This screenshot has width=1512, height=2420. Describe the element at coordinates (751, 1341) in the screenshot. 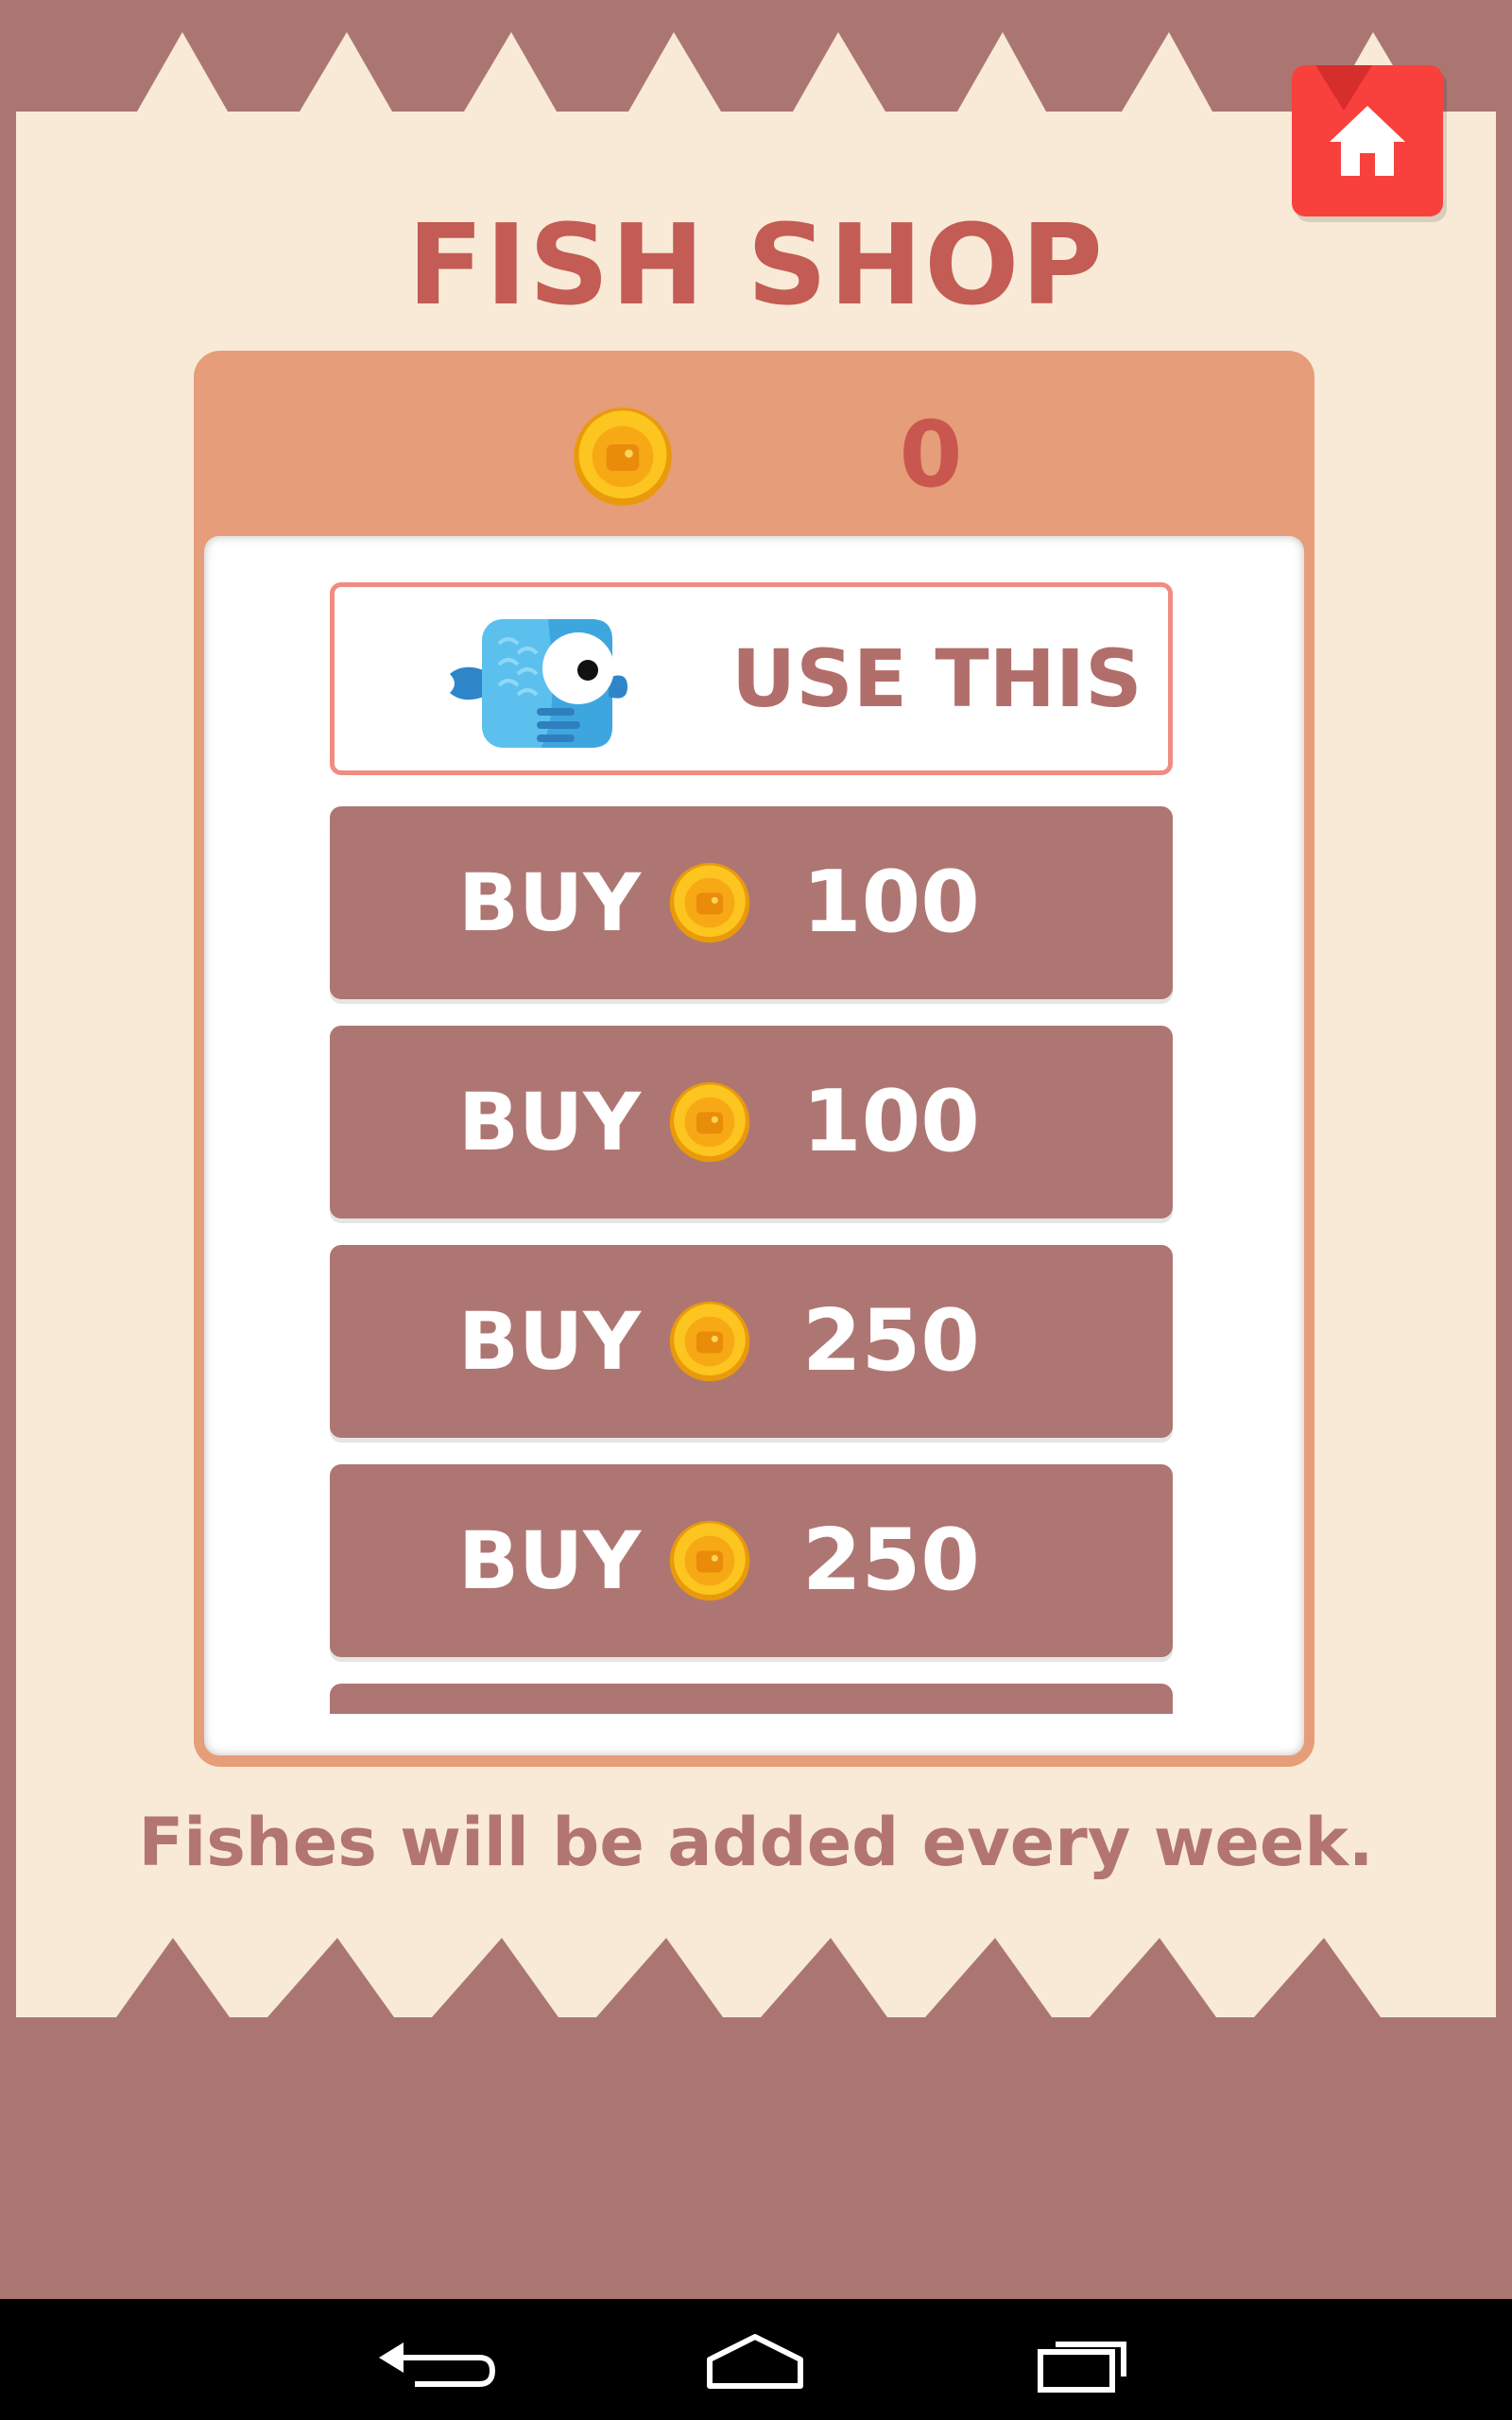

I see `buy-button-3: BUY 250` at that location.